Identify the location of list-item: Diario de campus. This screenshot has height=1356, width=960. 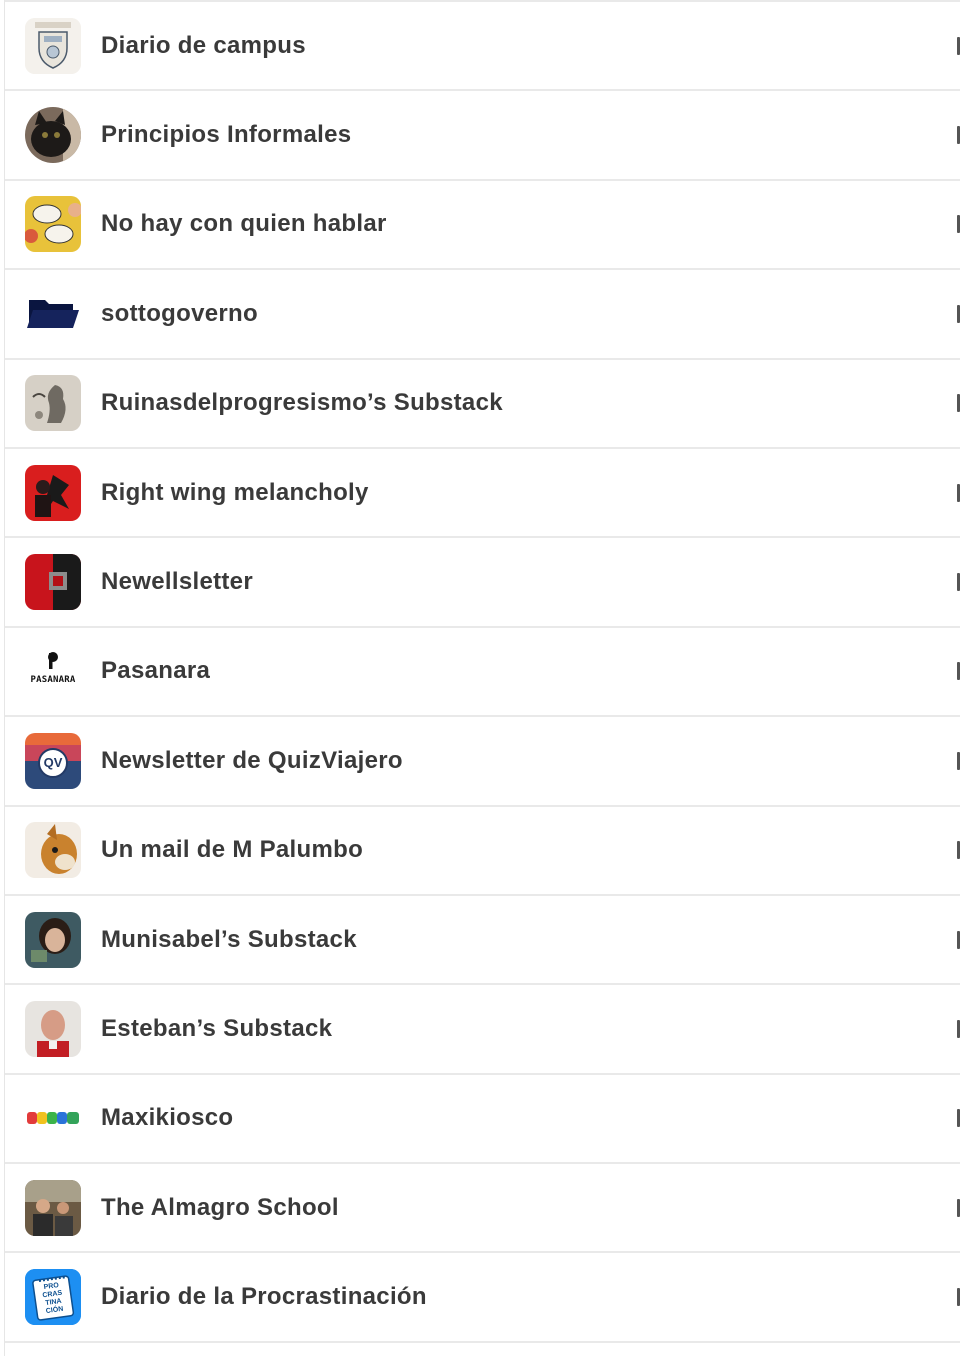
(482, 46).